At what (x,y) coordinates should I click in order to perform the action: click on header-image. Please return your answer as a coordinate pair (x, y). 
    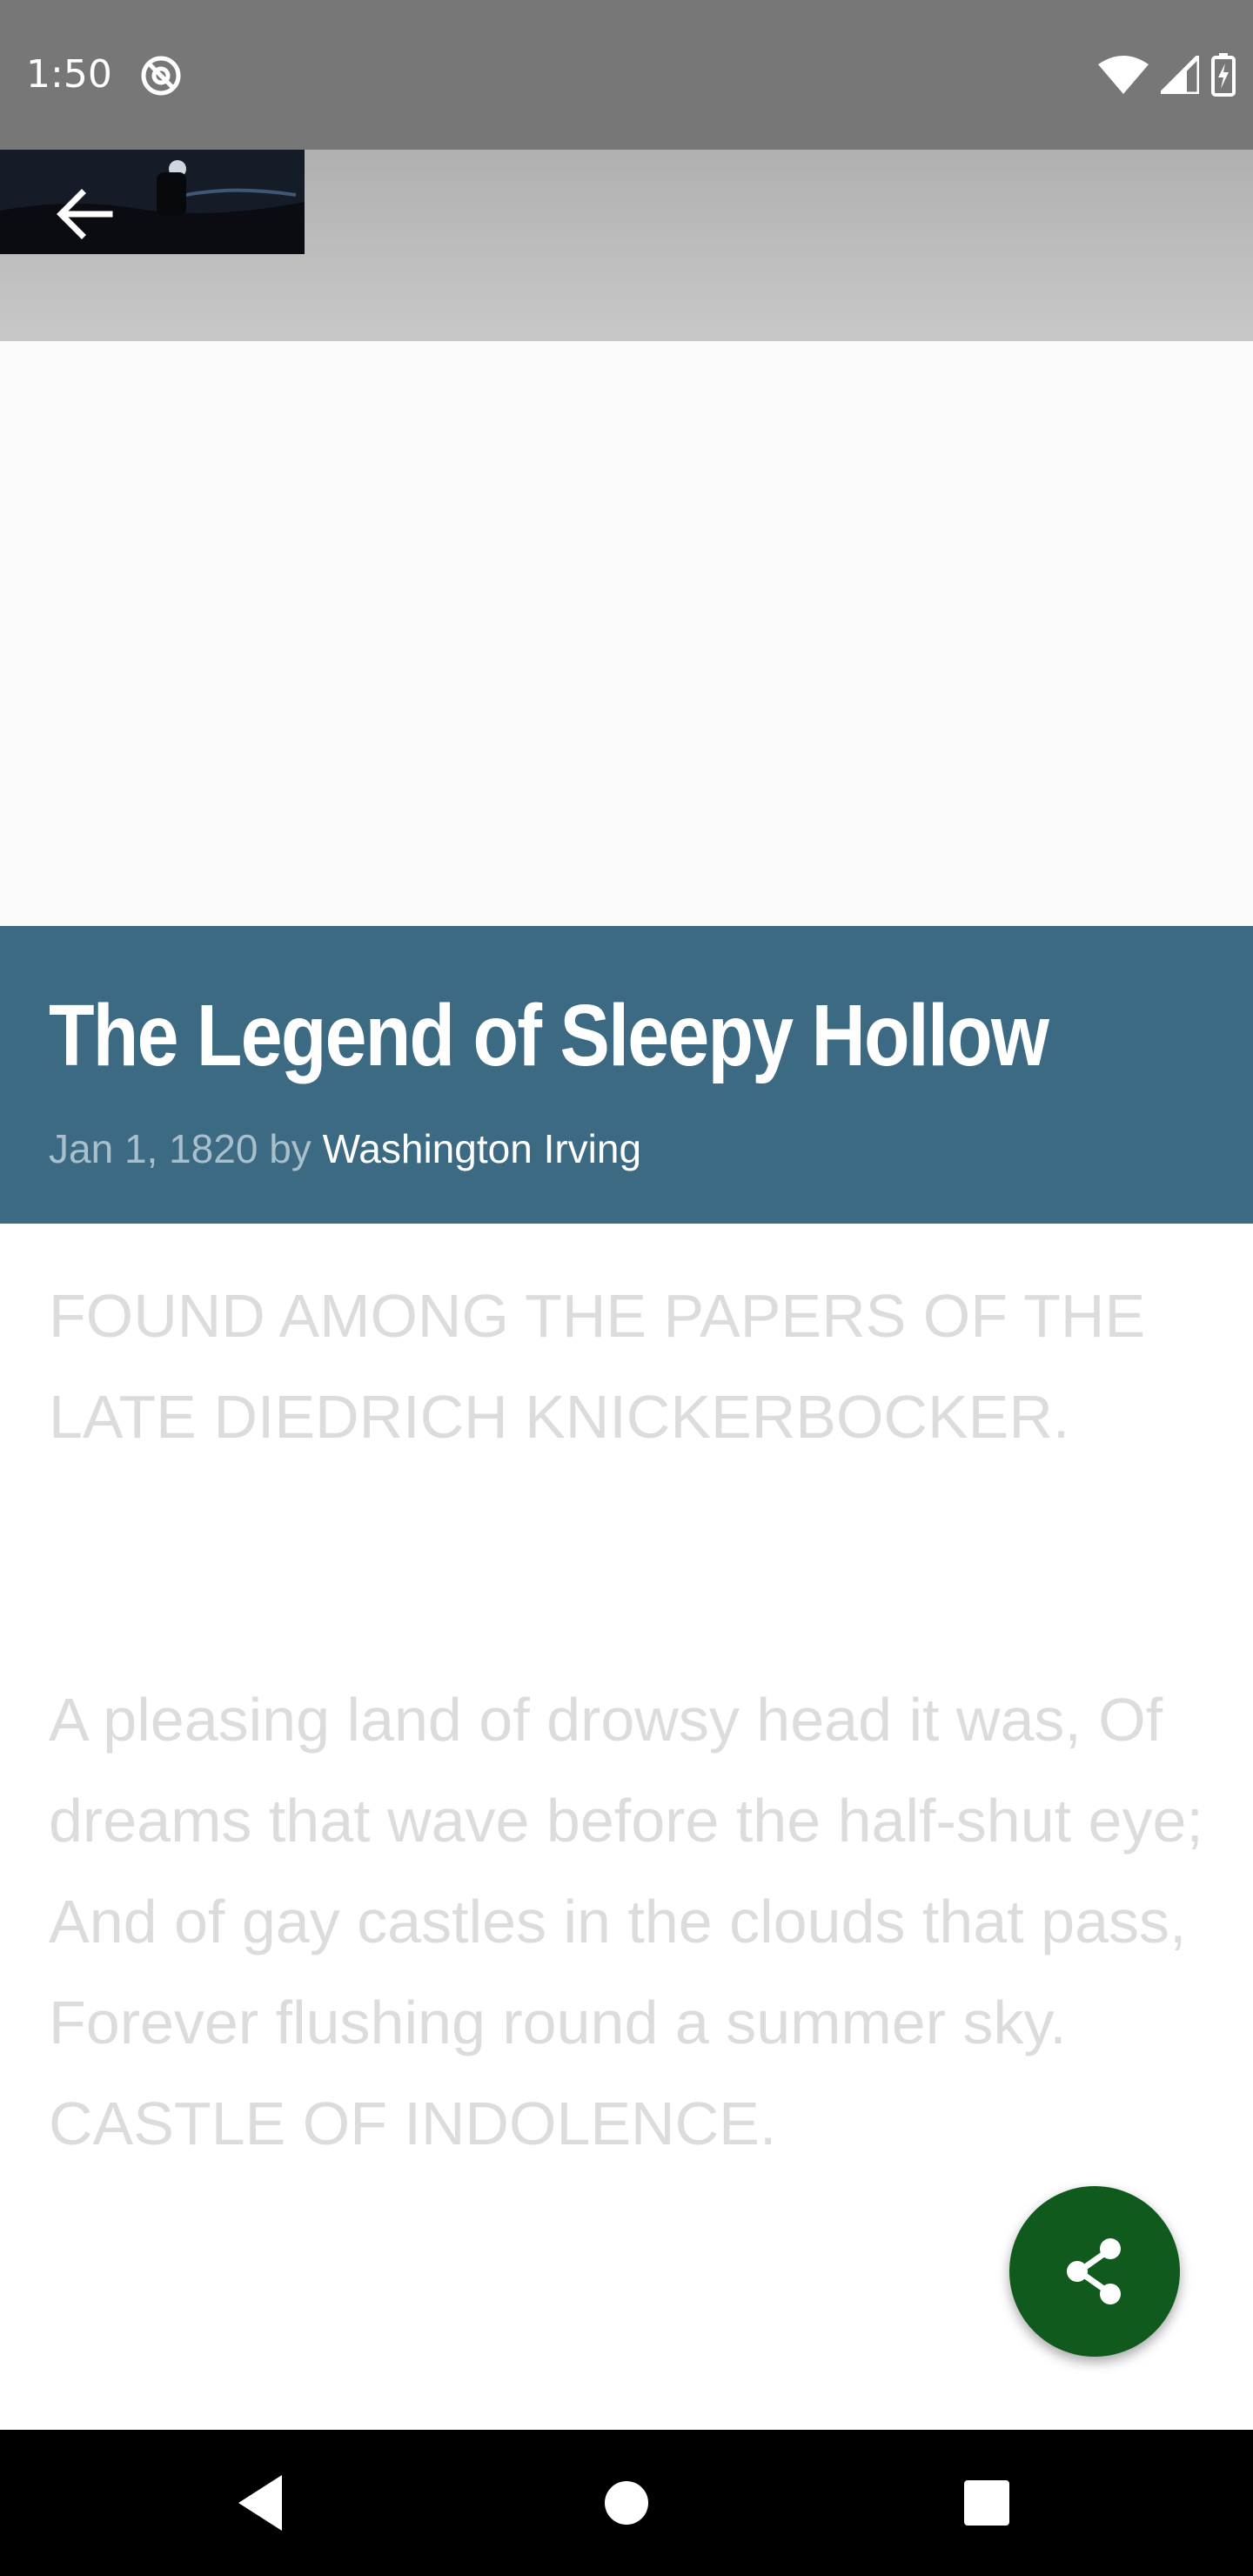
    Looking at the image, I should click on (152, 202).